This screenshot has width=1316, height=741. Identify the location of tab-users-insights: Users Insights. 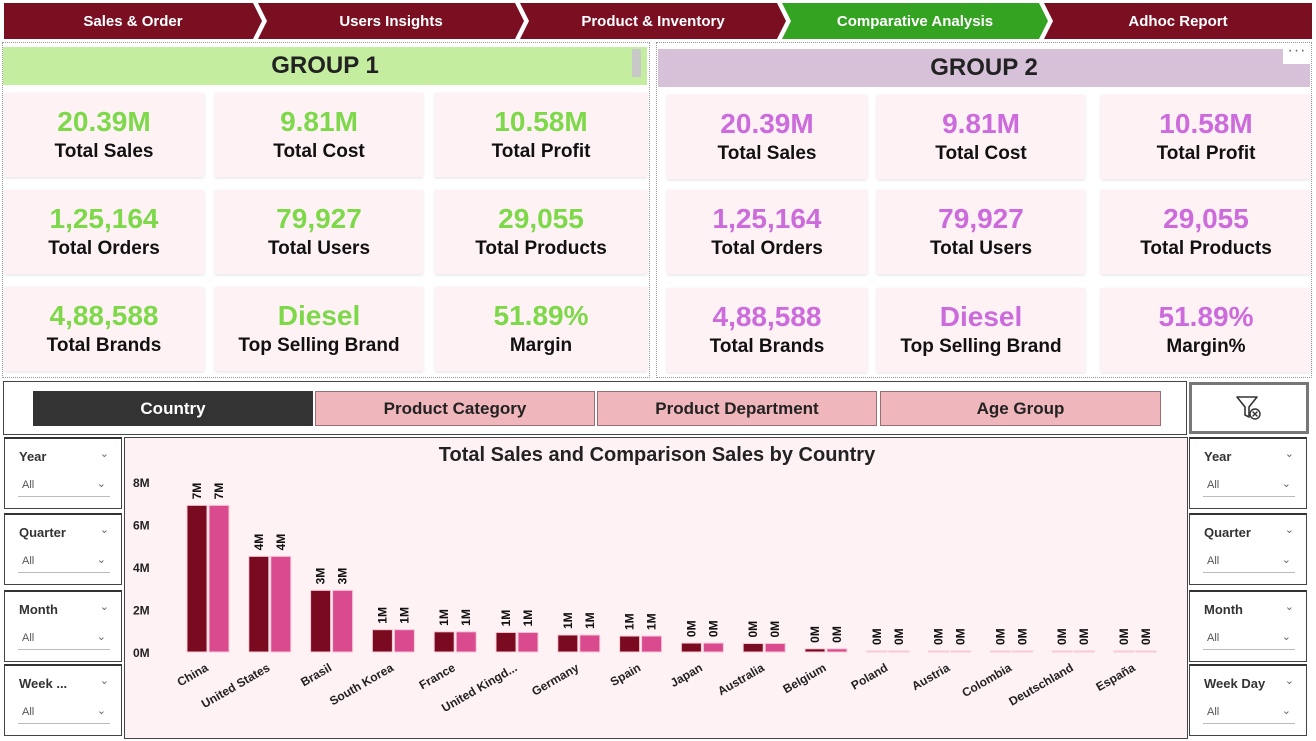
(391, 21).